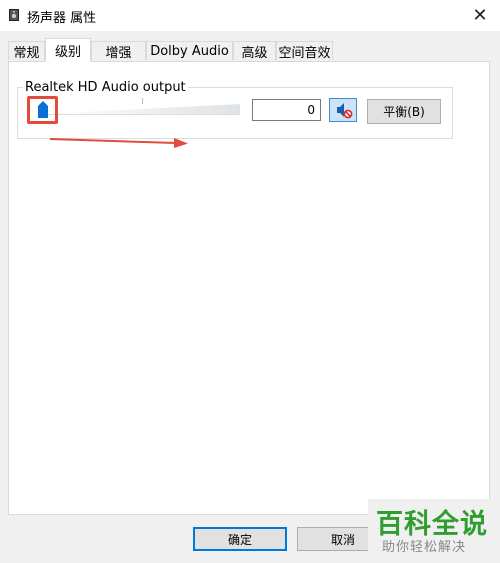 Image resolution: width=500 pixels, height=563 pixels. I want to click on tab-enhancements: 增强, so click(118, 51).